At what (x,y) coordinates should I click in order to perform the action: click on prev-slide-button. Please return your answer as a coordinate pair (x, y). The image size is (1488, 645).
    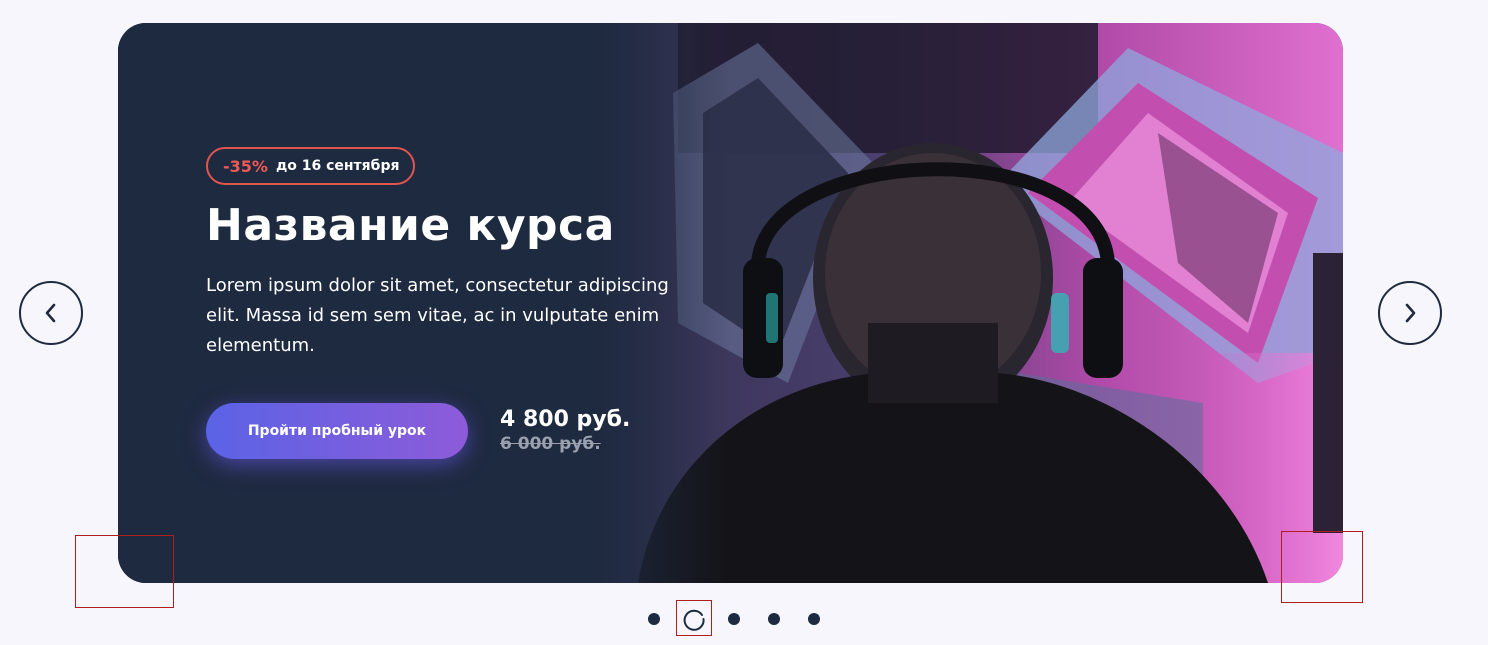
    Looking at the image, I should click on (51, 313).